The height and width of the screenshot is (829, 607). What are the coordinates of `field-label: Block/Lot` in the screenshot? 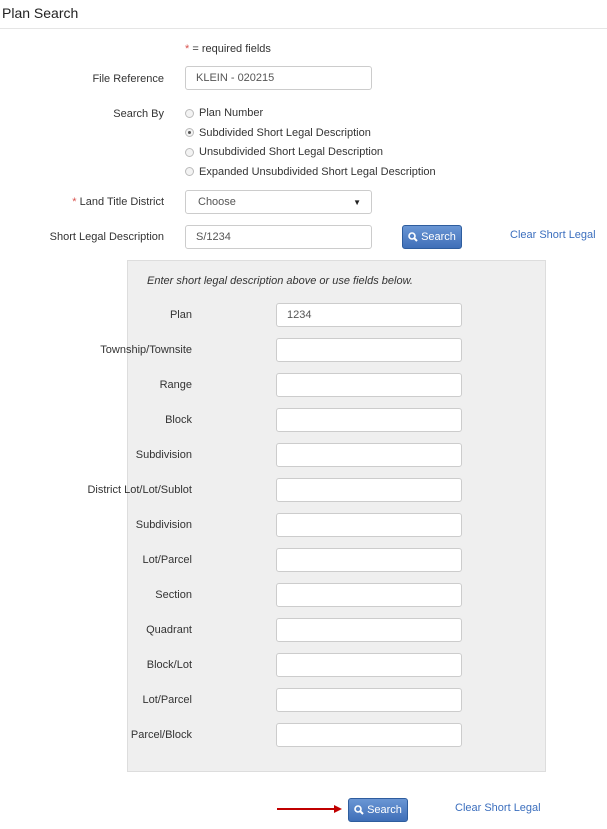 It's located at (169, 665).